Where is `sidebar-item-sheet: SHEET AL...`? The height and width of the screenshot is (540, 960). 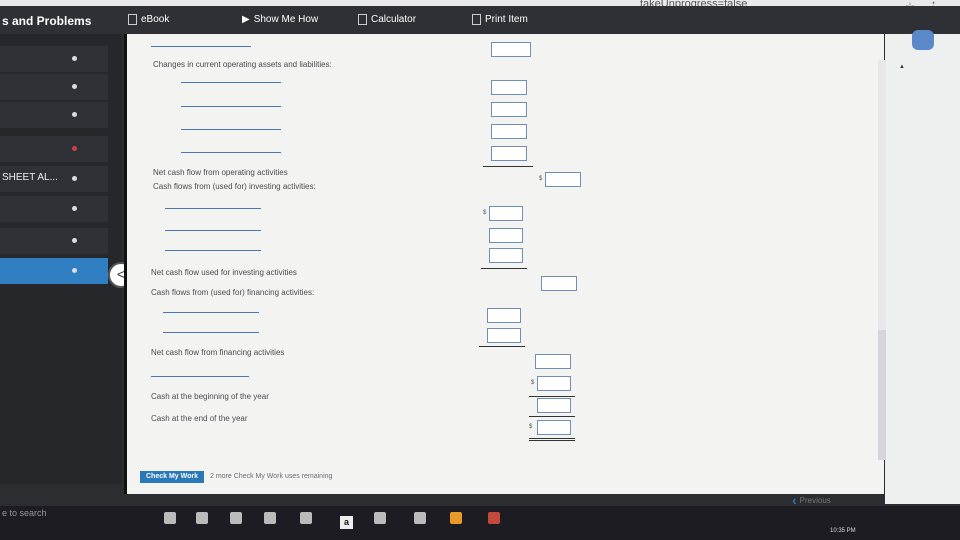 sidebar-item-sheet: SHEET AL... is located at coordinates (54, 179).